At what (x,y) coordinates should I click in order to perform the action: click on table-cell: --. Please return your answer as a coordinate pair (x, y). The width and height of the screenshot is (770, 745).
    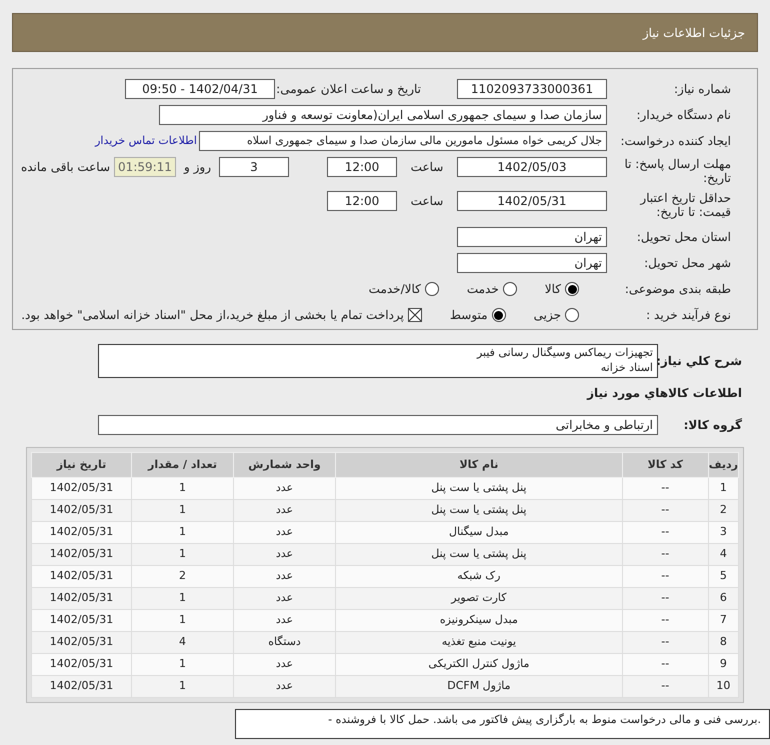
    Looking at the image, I should click on (665, 687).